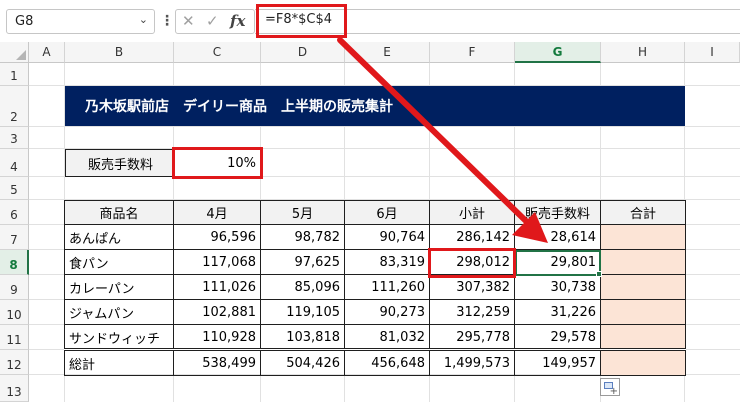  What do you see at coordinates (433, 131) in the screenshot?
I see `arrow-shaft` at bounding box center [433, 131].